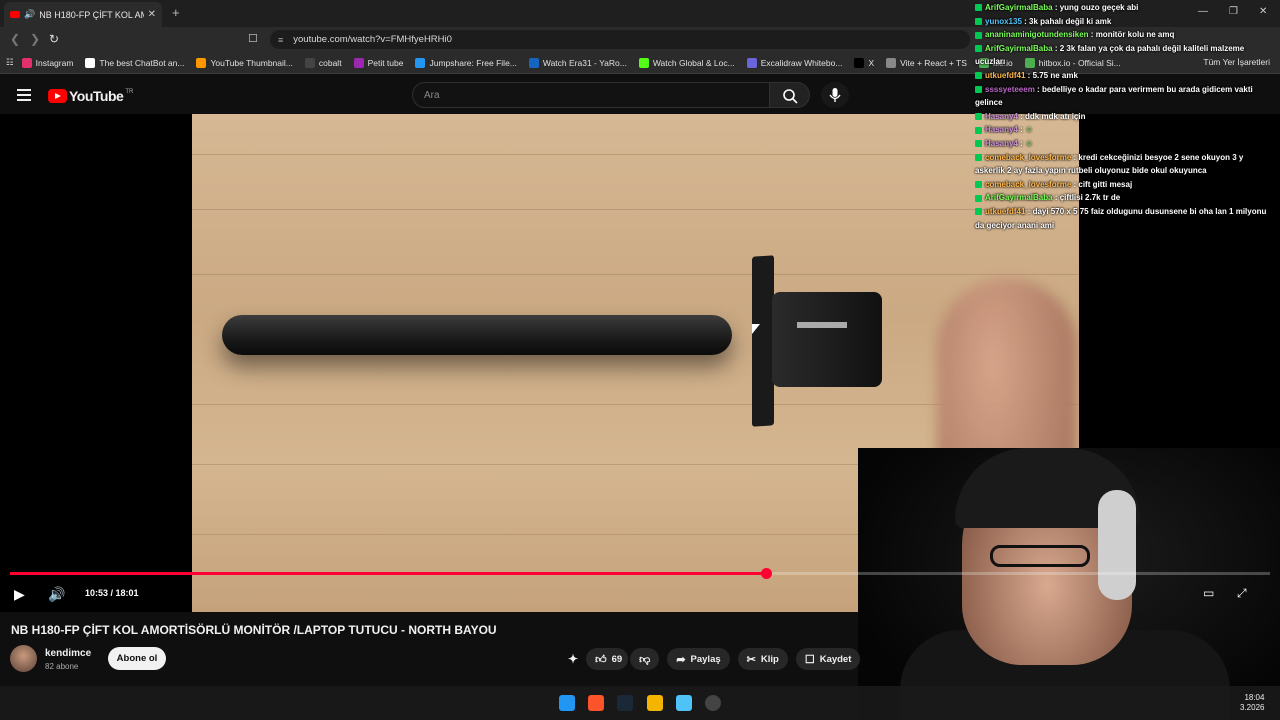 This screenshot has height=720, width=1280. What do you see at coordinates (372, 39) in the screenshot?
I see `url-text: youtube.com/watch?v=FMHfyeHRHi0` at bounding box center [372, 39].